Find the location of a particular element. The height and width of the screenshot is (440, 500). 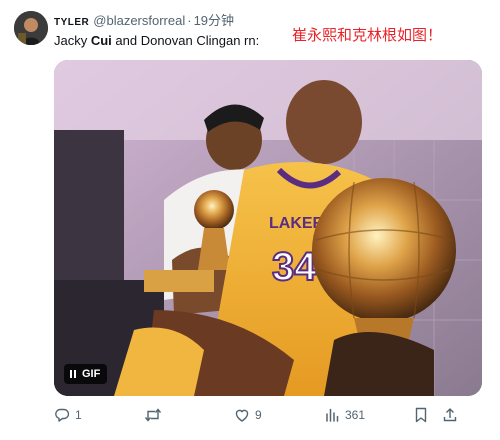

tweet-text-bold: Cui is located at coordinates (101, 40).